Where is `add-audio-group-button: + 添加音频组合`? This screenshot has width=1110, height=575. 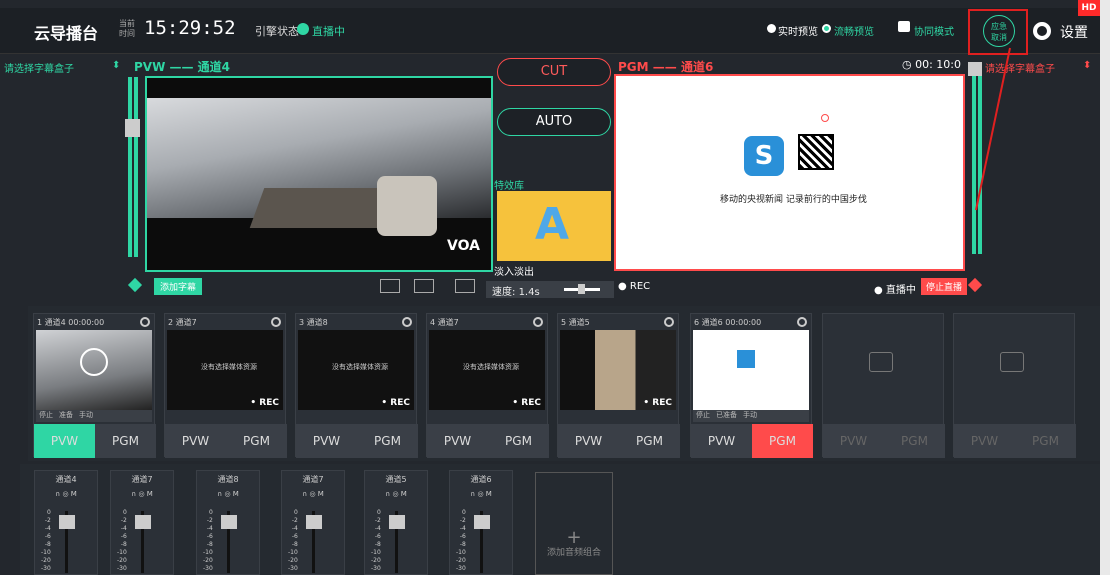 add-audio-group-button: + 添加音频组合 is located at coordinates (574, 523).